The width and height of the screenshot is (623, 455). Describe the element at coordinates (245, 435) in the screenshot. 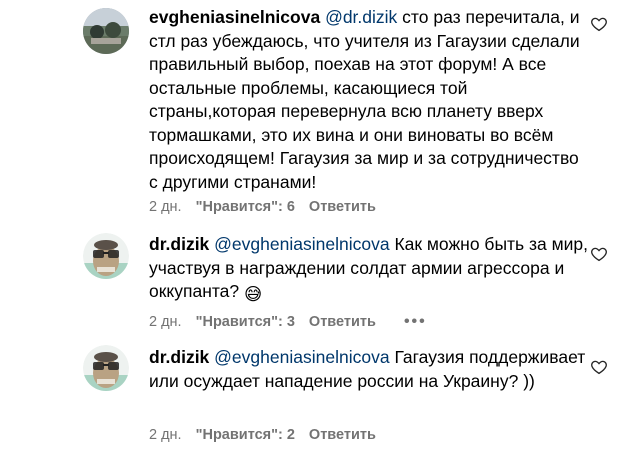

I see `comment-3-likes: "Нравится": 2` at that location.